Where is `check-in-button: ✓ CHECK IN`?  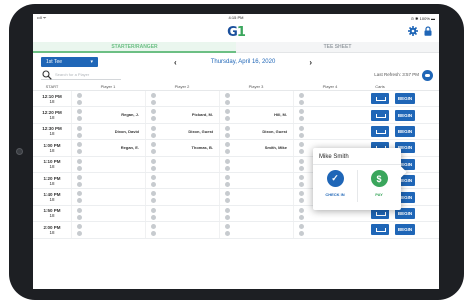 check-in-button: ✓ CHECK IN is located at coordinates (335, 183).